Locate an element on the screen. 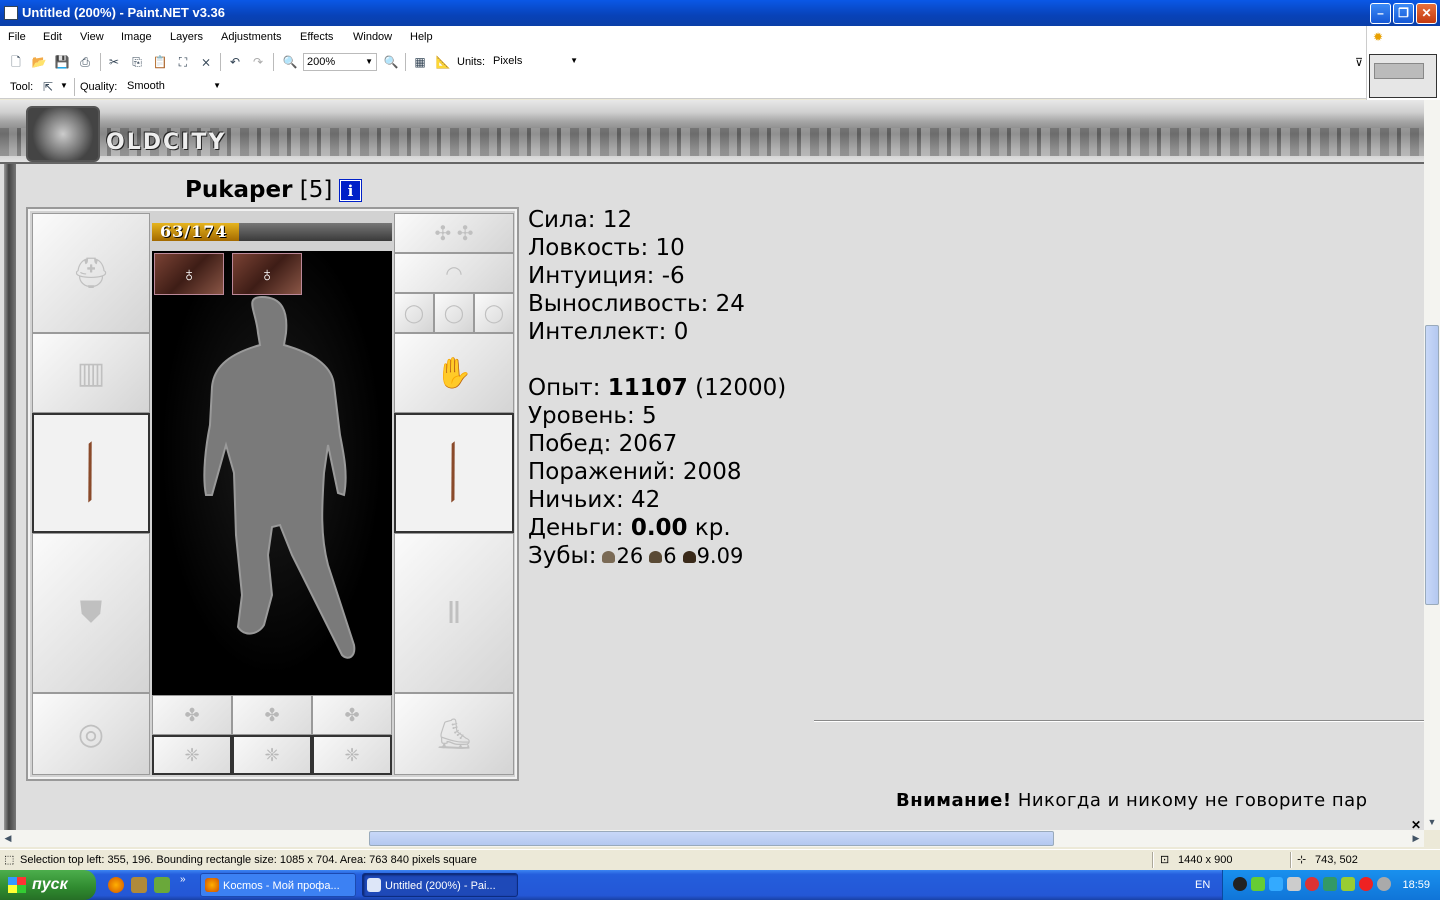 The image size is (1440, 900). restore-button: ❐ is located at coordinates (1403, 13).